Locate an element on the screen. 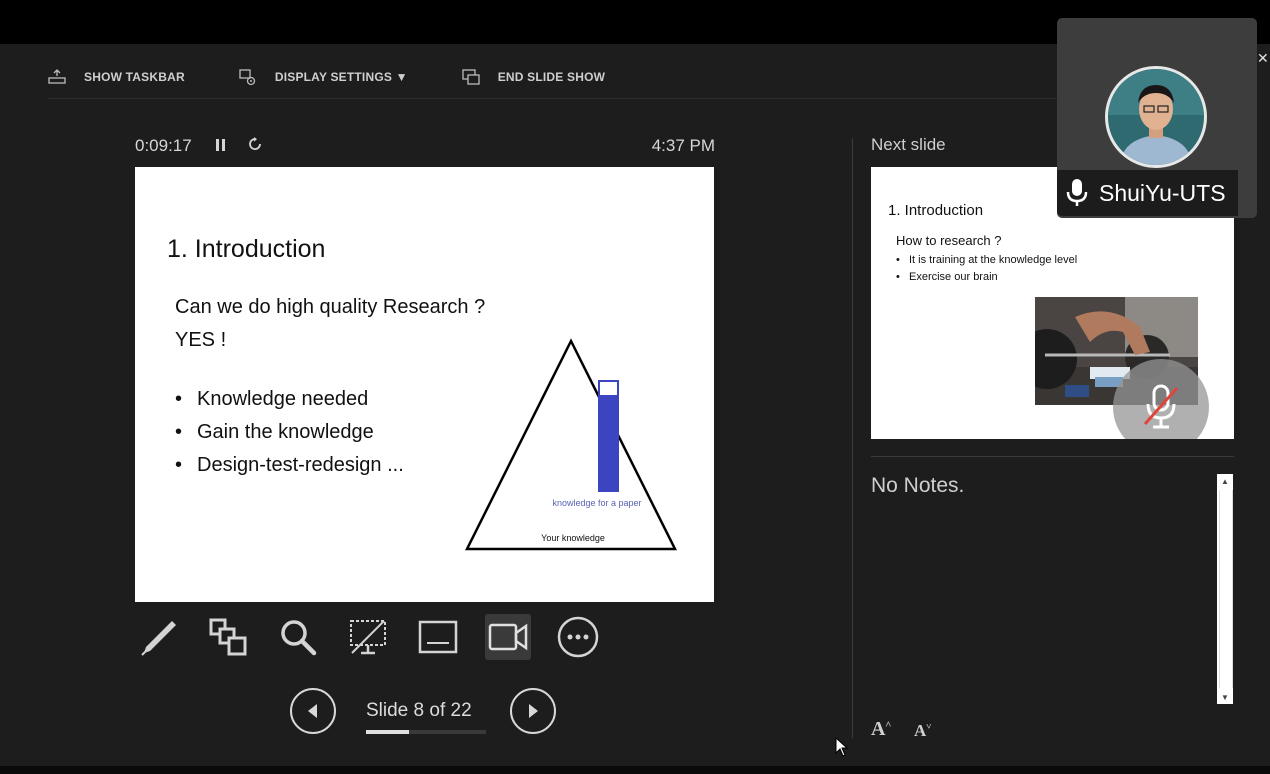 Image resolution: width=1270 pixels, height=774 pixels. slide-question-line: Can we do high quality Research ? is located at coordinates (330, 307).